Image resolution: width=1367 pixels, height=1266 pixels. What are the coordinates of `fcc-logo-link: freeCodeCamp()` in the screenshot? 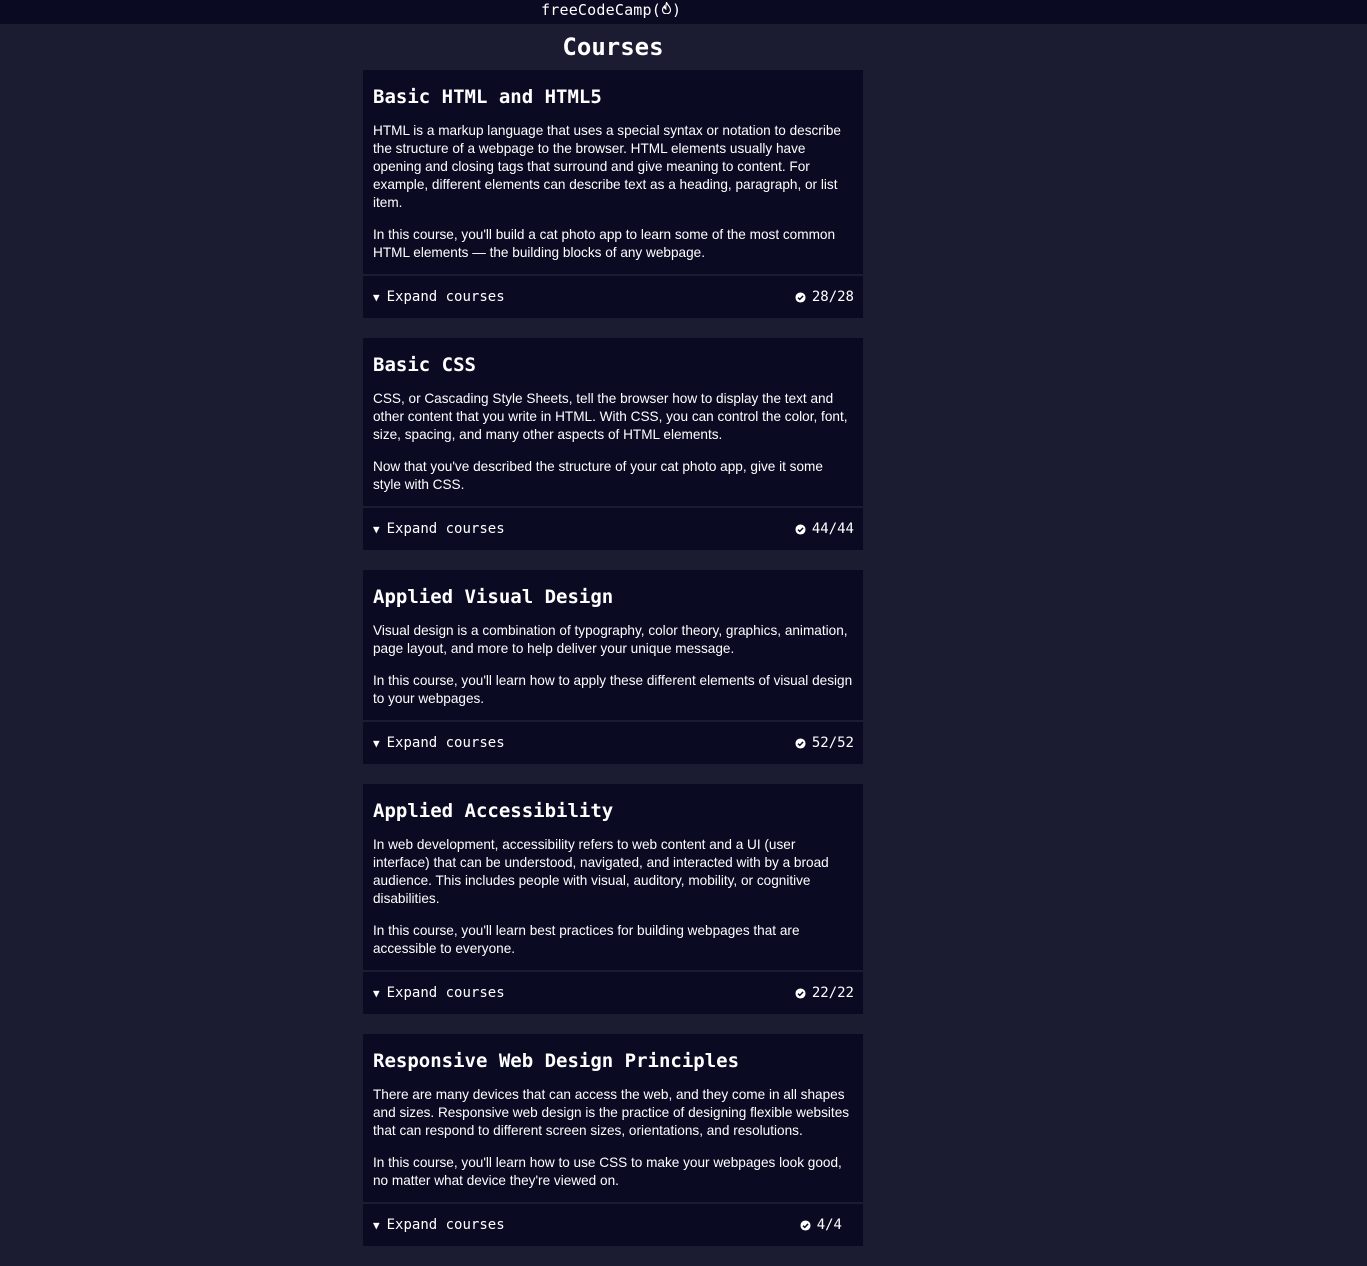 It's located at (611, 9).